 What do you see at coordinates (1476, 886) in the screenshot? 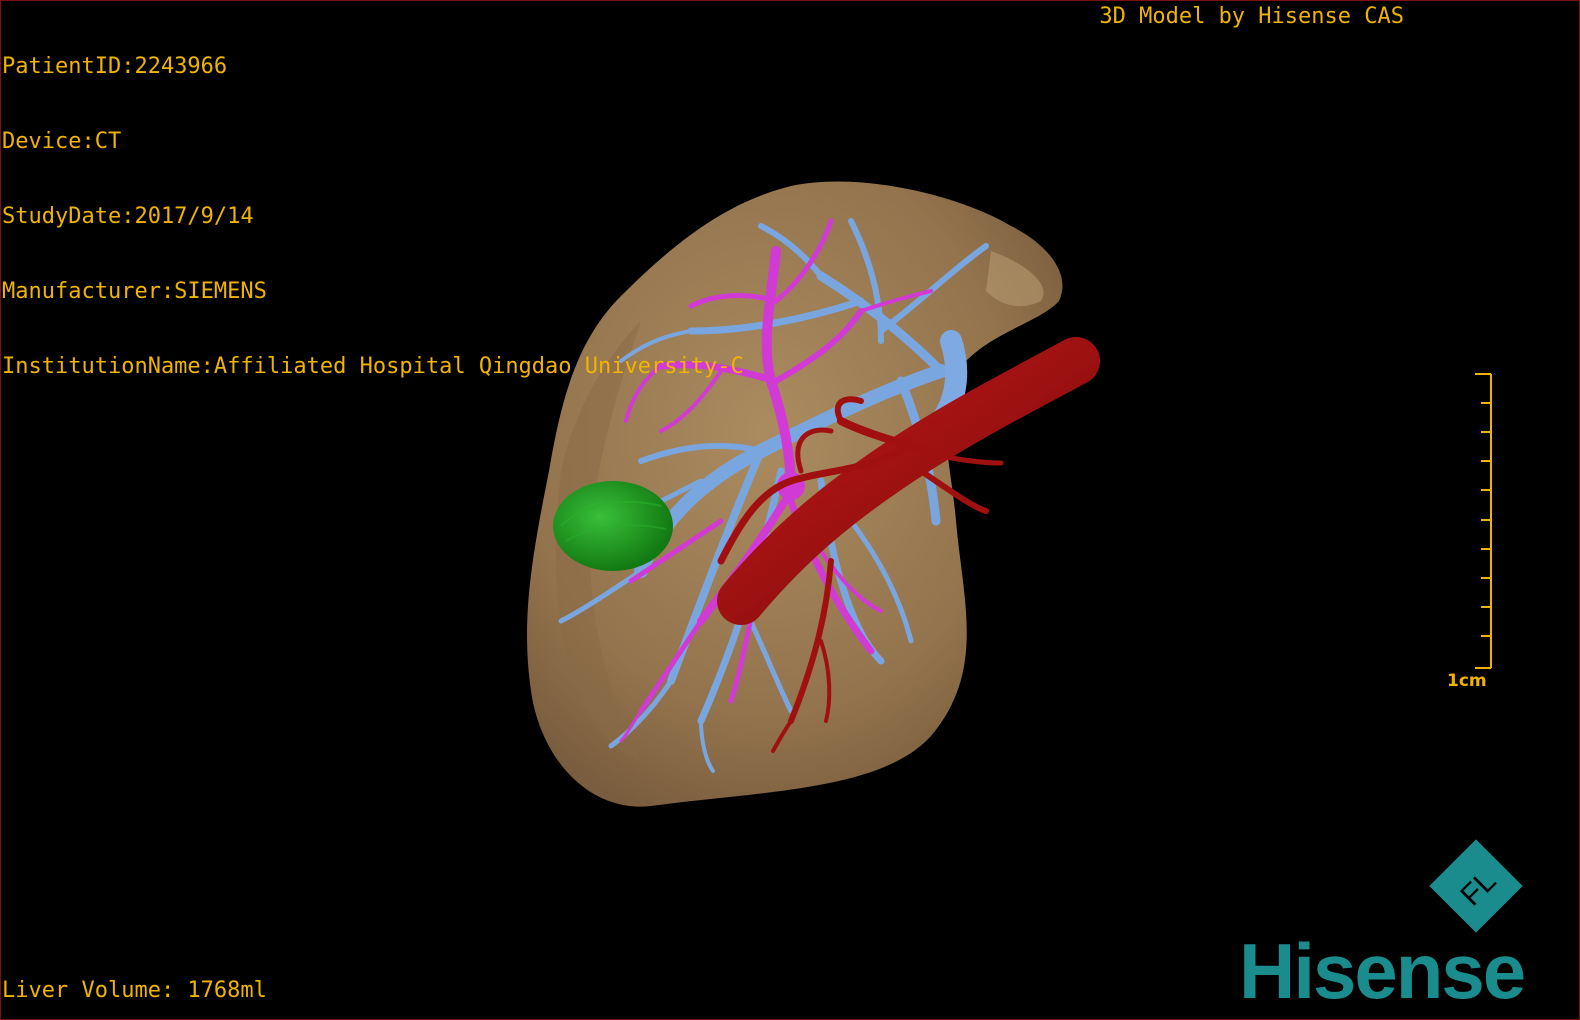
I see `fl-logo-icon: FL` at bounding box center [1476, 886].